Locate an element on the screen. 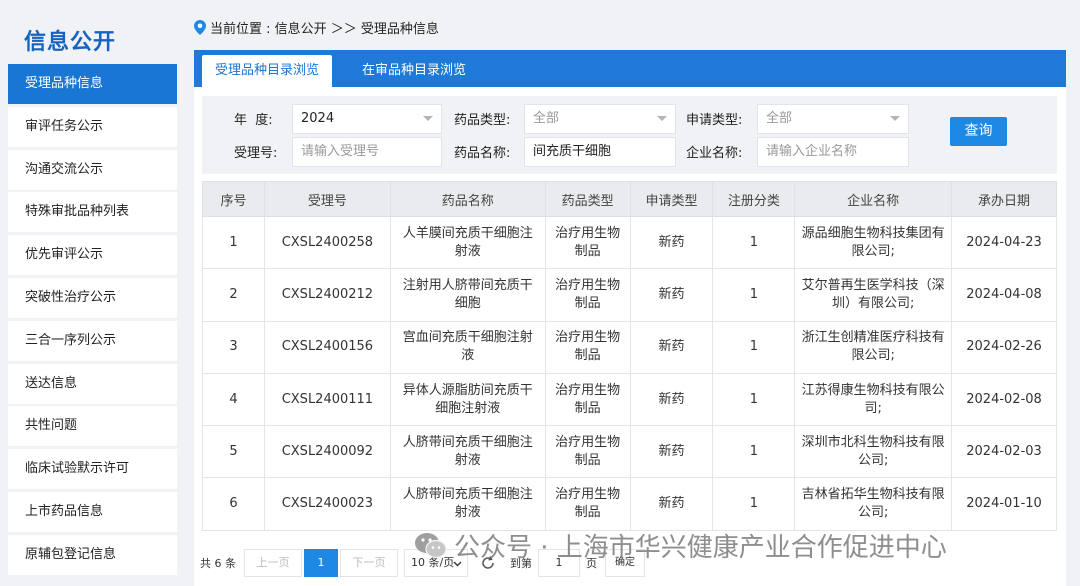  cell-company: 源品细胞生物科技集团有限公司; is located at coordinates (873, 242).